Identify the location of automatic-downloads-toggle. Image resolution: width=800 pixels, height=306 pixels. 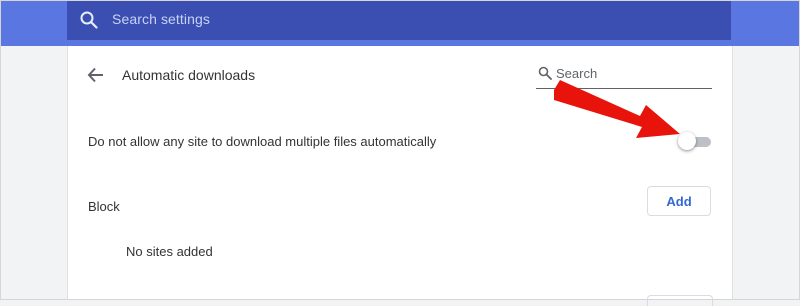
(694, 141).